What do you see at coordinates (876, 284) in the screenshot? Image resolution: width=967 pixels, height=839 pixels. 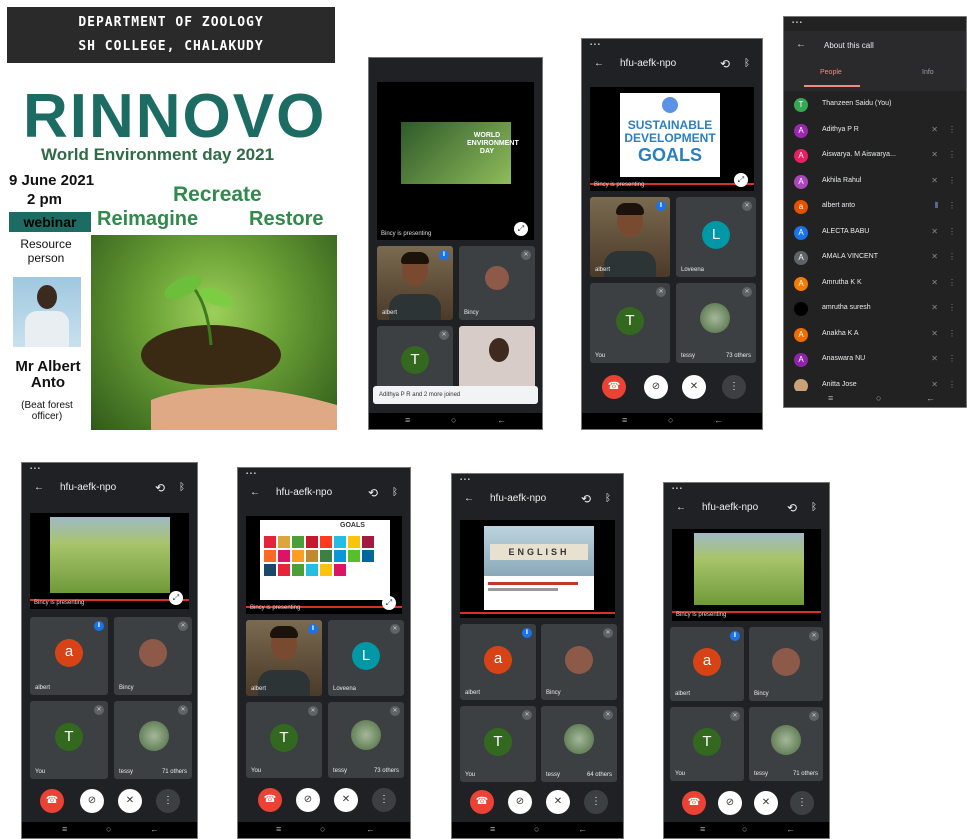 I see `participant-row: A Amrutha K K ✕ ⋮` at bounding box center [876, 284].